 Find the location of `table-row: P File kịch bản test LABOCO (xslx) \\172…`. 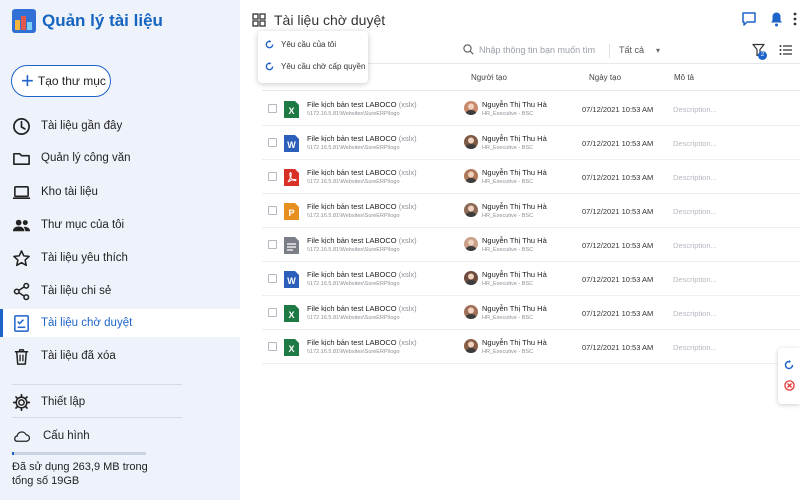

table-row: P File kịch bản test LABOCO (xslx) \\172… is located at coordinates (531, 211).